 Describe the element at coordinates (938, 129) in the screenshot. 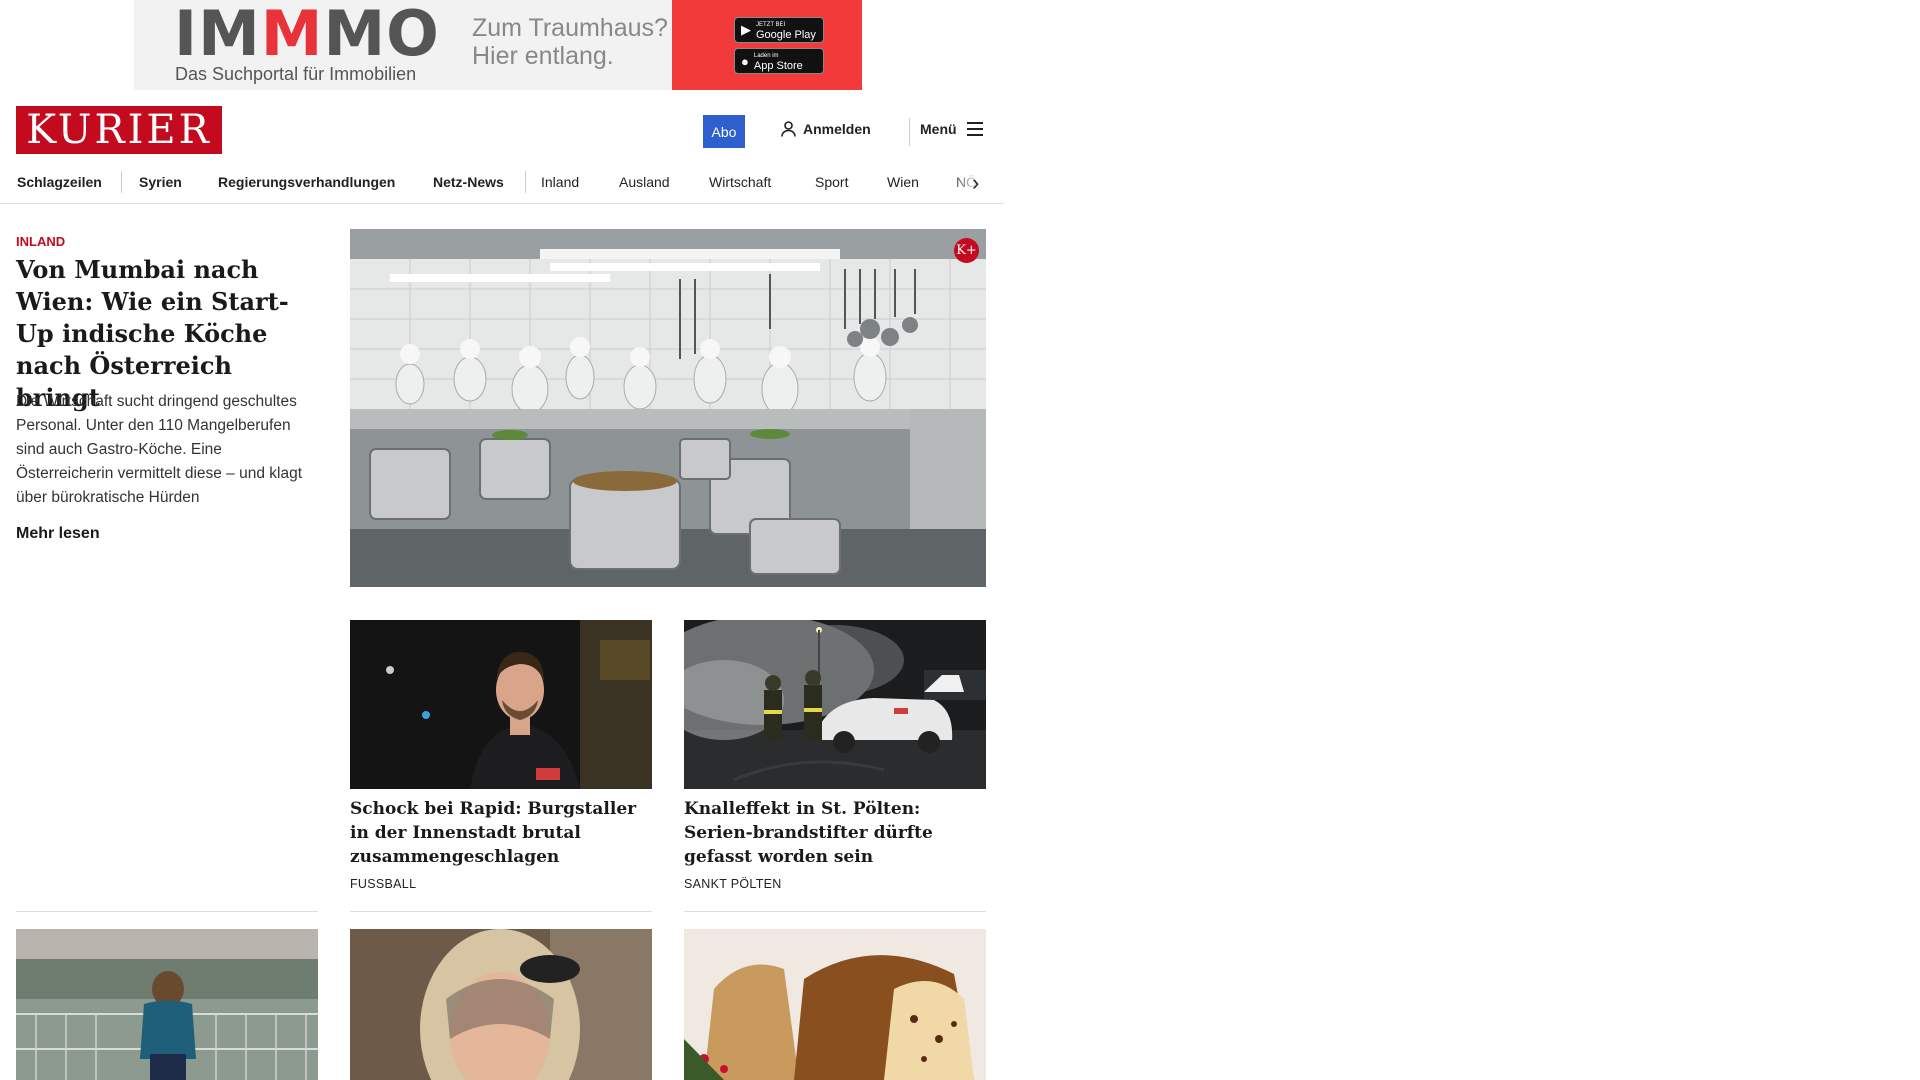

I see `menu-label: Menü` at that location.